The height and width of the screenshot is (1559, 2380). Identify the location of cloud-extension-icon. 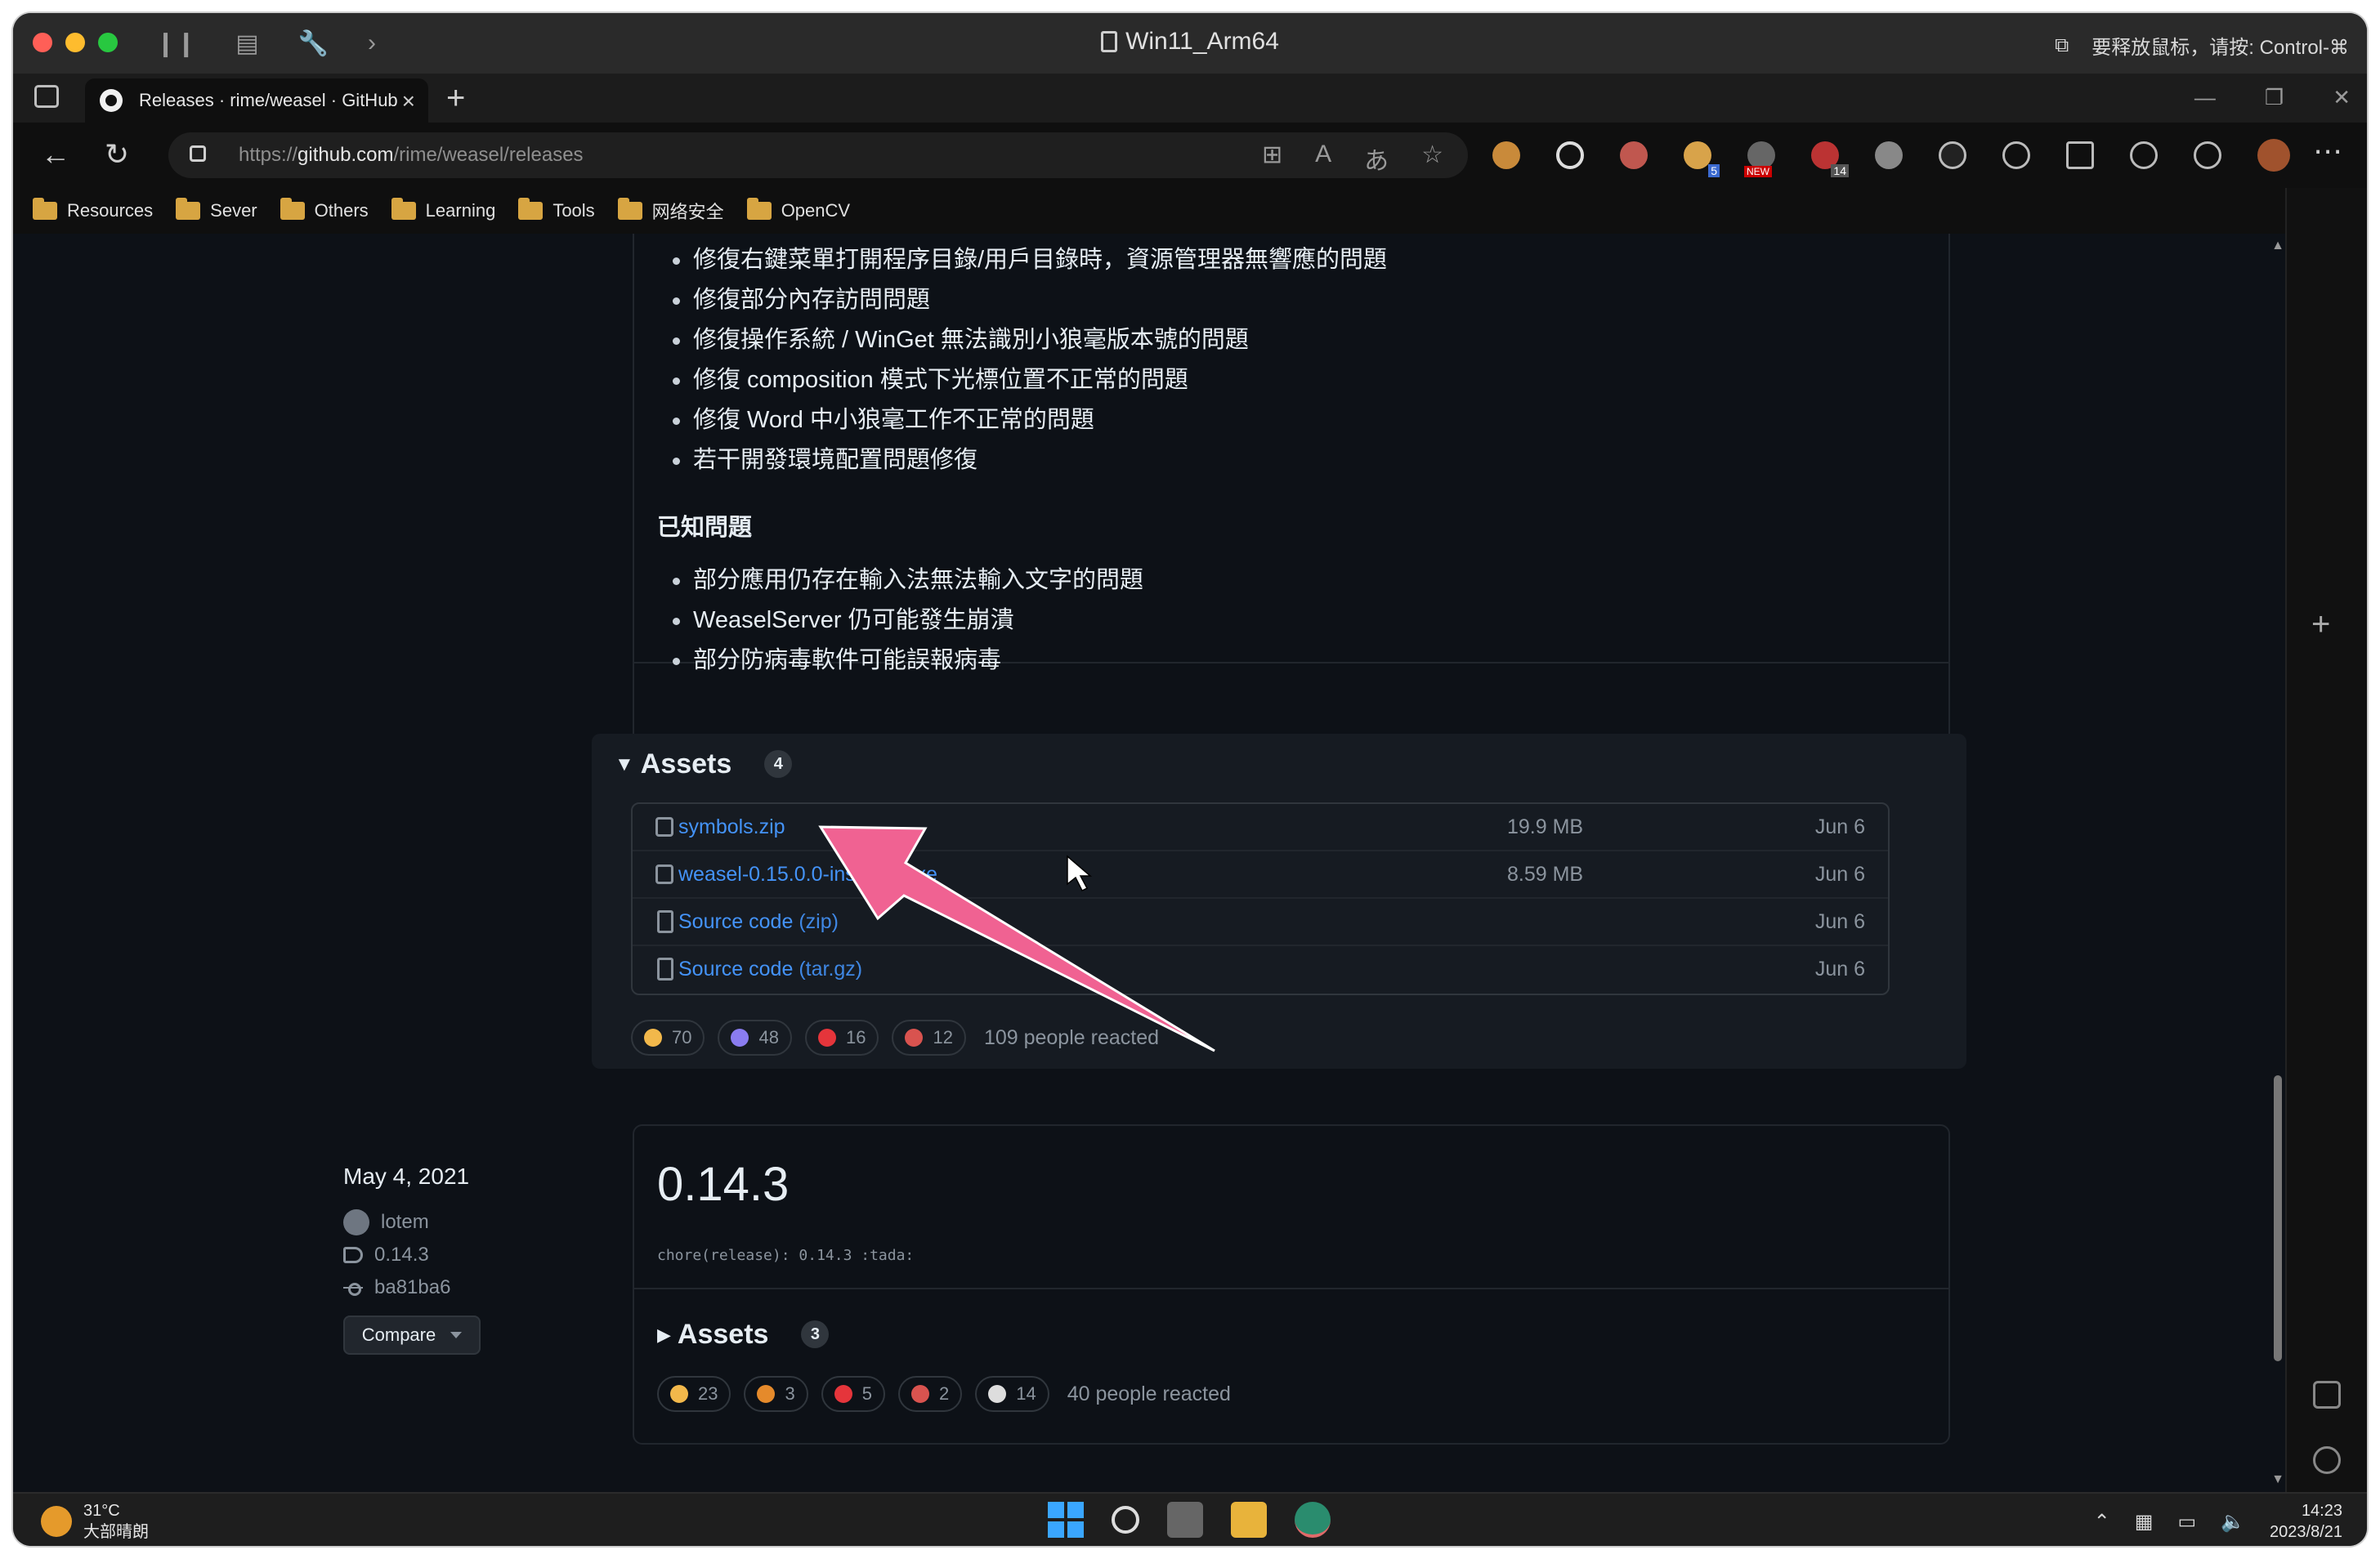
(1889, 155).